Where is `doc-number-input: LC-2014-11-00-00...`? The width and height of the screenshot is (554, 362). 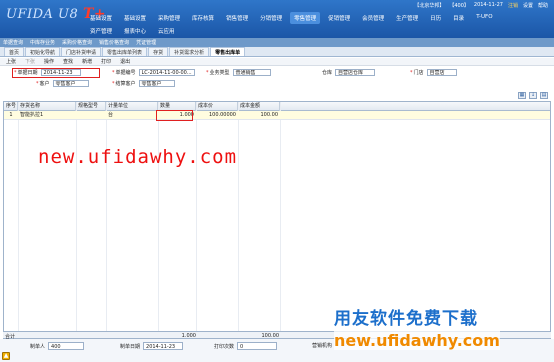 doc-number-input: LC-2014-11-00-00... is located at coordinates (166, 72).